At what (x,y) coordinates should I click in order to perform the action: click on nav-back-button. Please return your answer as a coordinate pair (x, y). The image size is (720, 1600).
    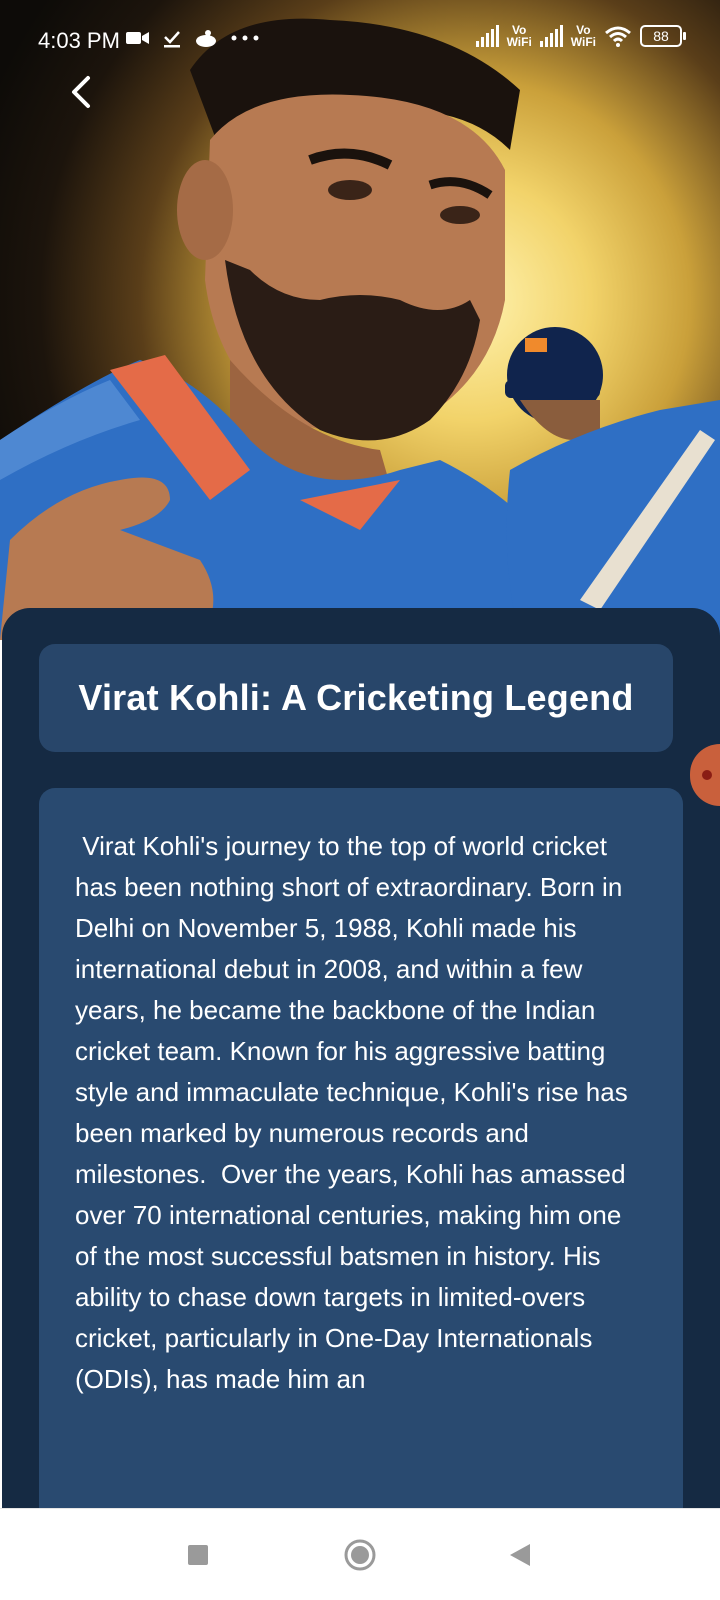
    Looking at the image, I should click on (520, 1554).